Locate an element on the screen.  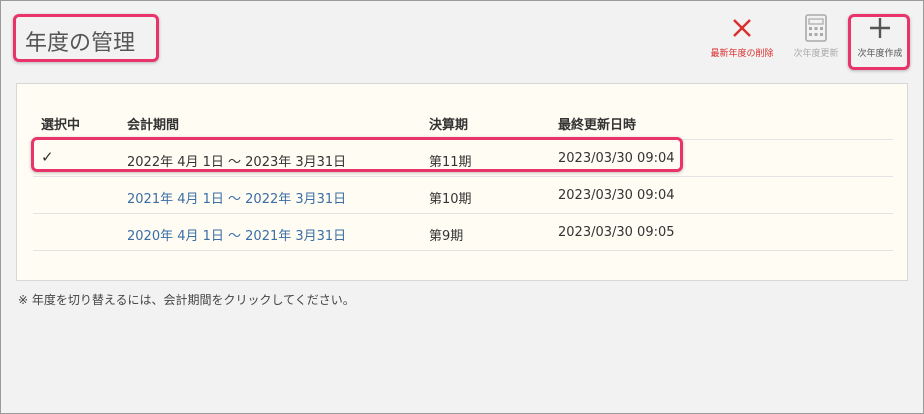
column-selected: 選択中 is located at coordinates (61, 125).